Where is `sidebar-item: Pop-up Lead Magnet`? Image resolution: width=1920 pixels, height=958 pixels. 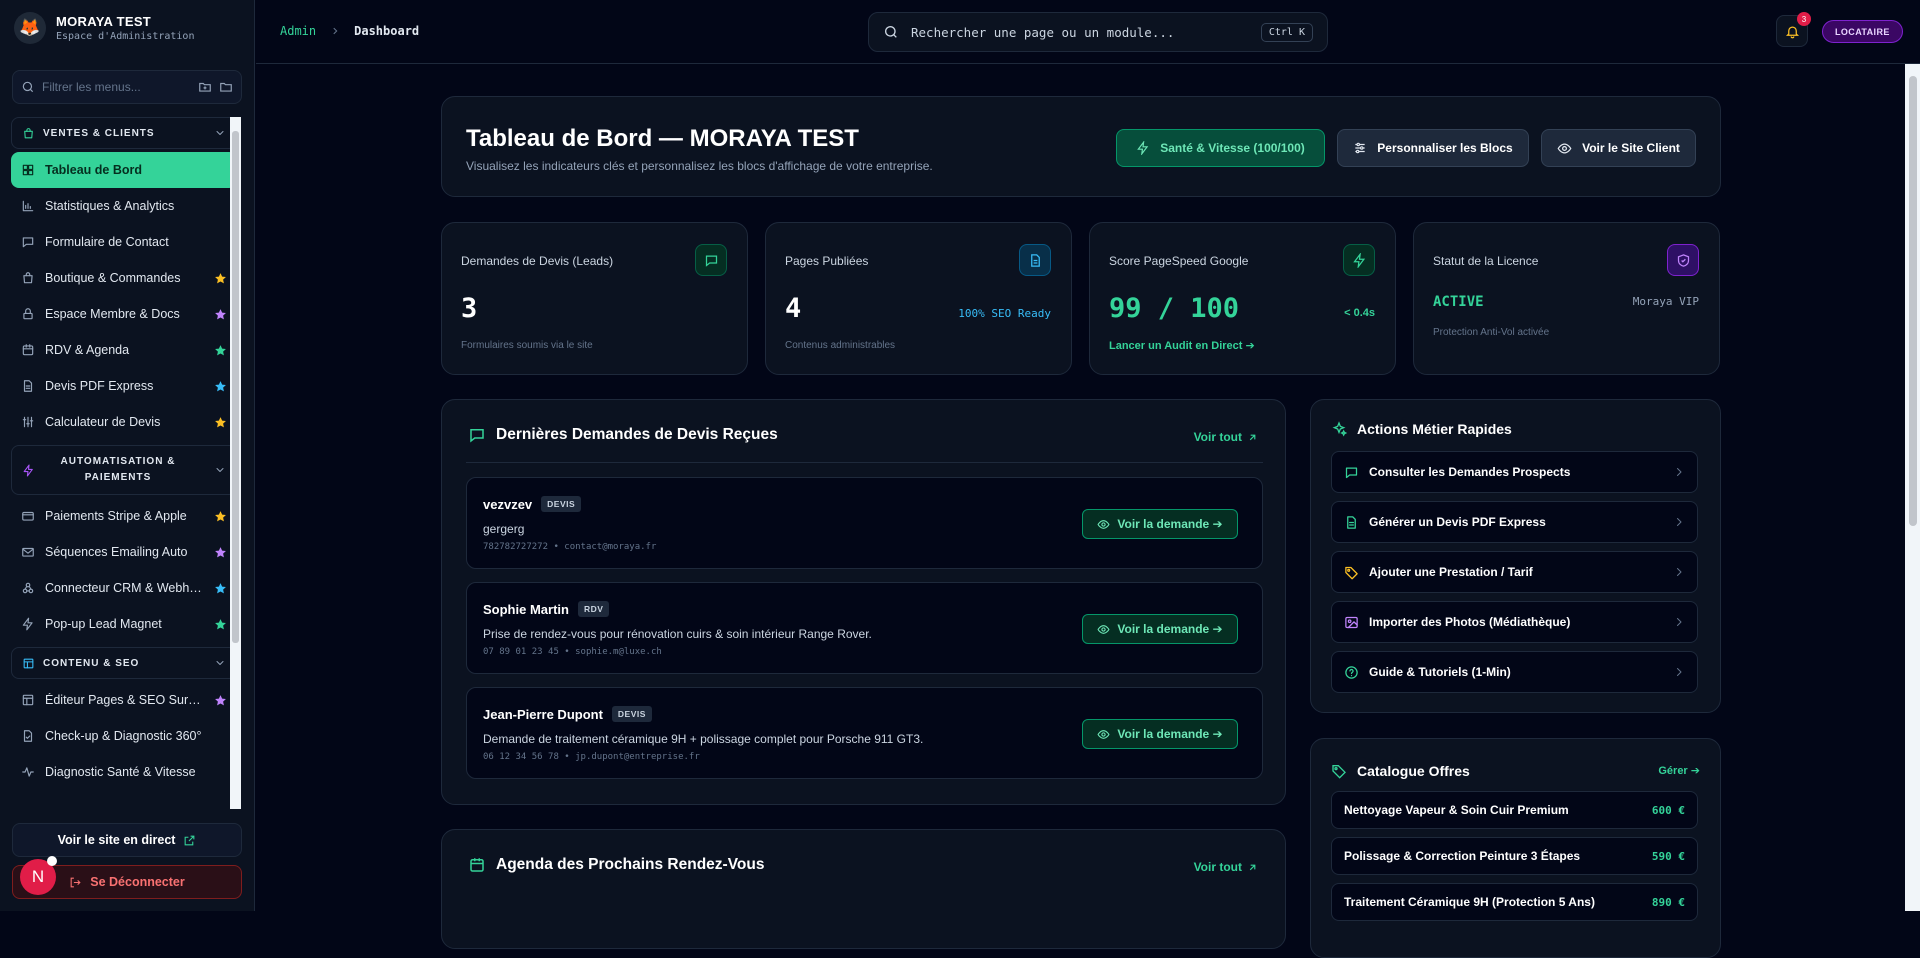 sidebar-item: Pop-up Lead Magnet is located at coordinates (124, 624).